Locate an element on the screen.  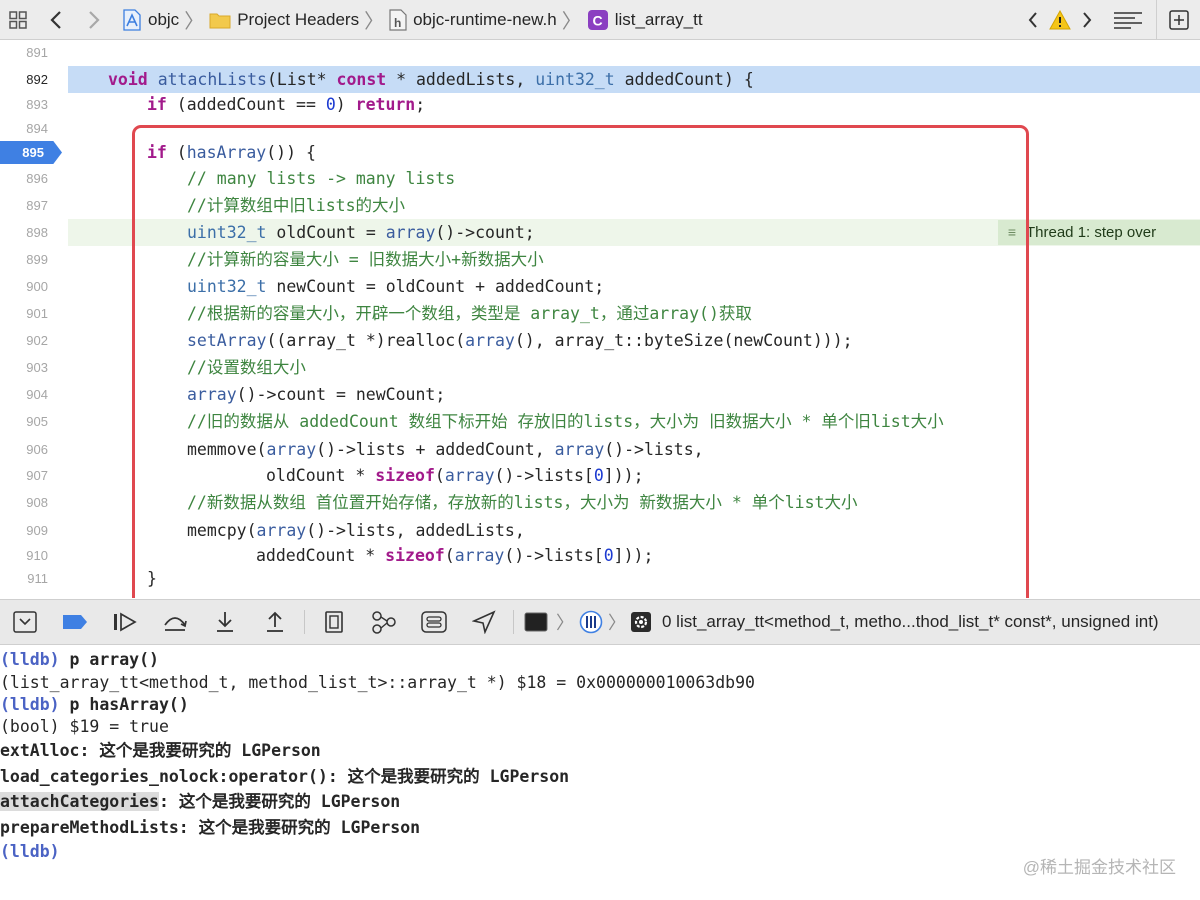
line-number: 896 is located at coordinates (37, 178).